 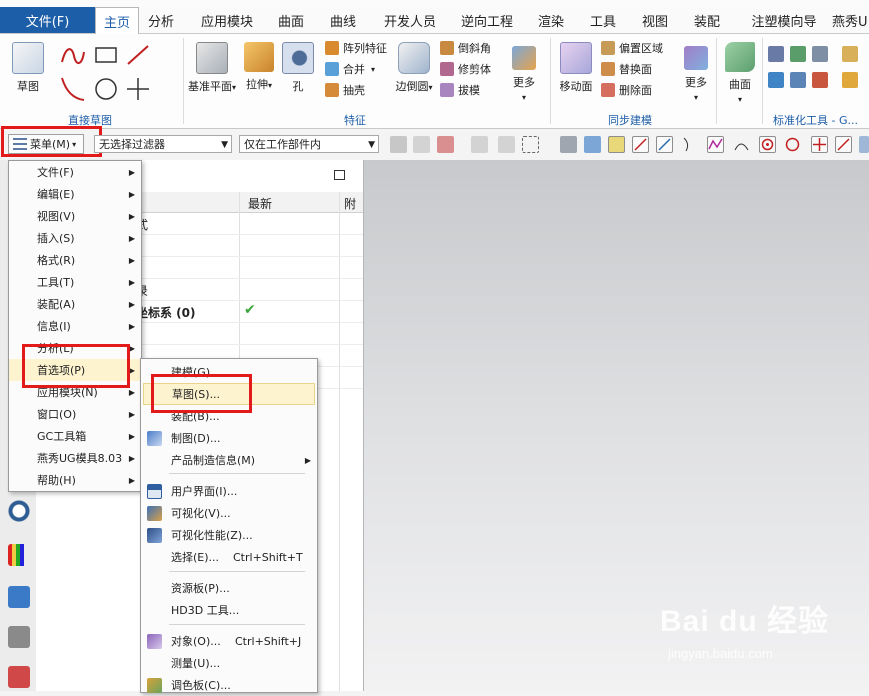 I want to click on menu-item-help: 帮助(H) ▶, so click(x=75, y=480).